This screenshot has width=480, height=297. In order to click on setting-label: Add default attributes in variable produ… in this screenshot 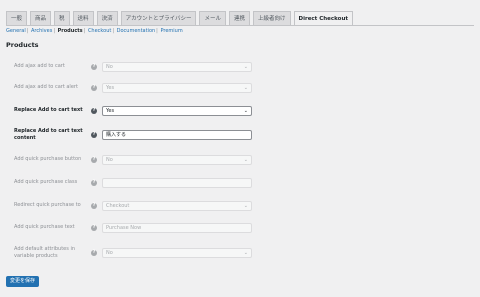, I will do `click(45, 252)`.